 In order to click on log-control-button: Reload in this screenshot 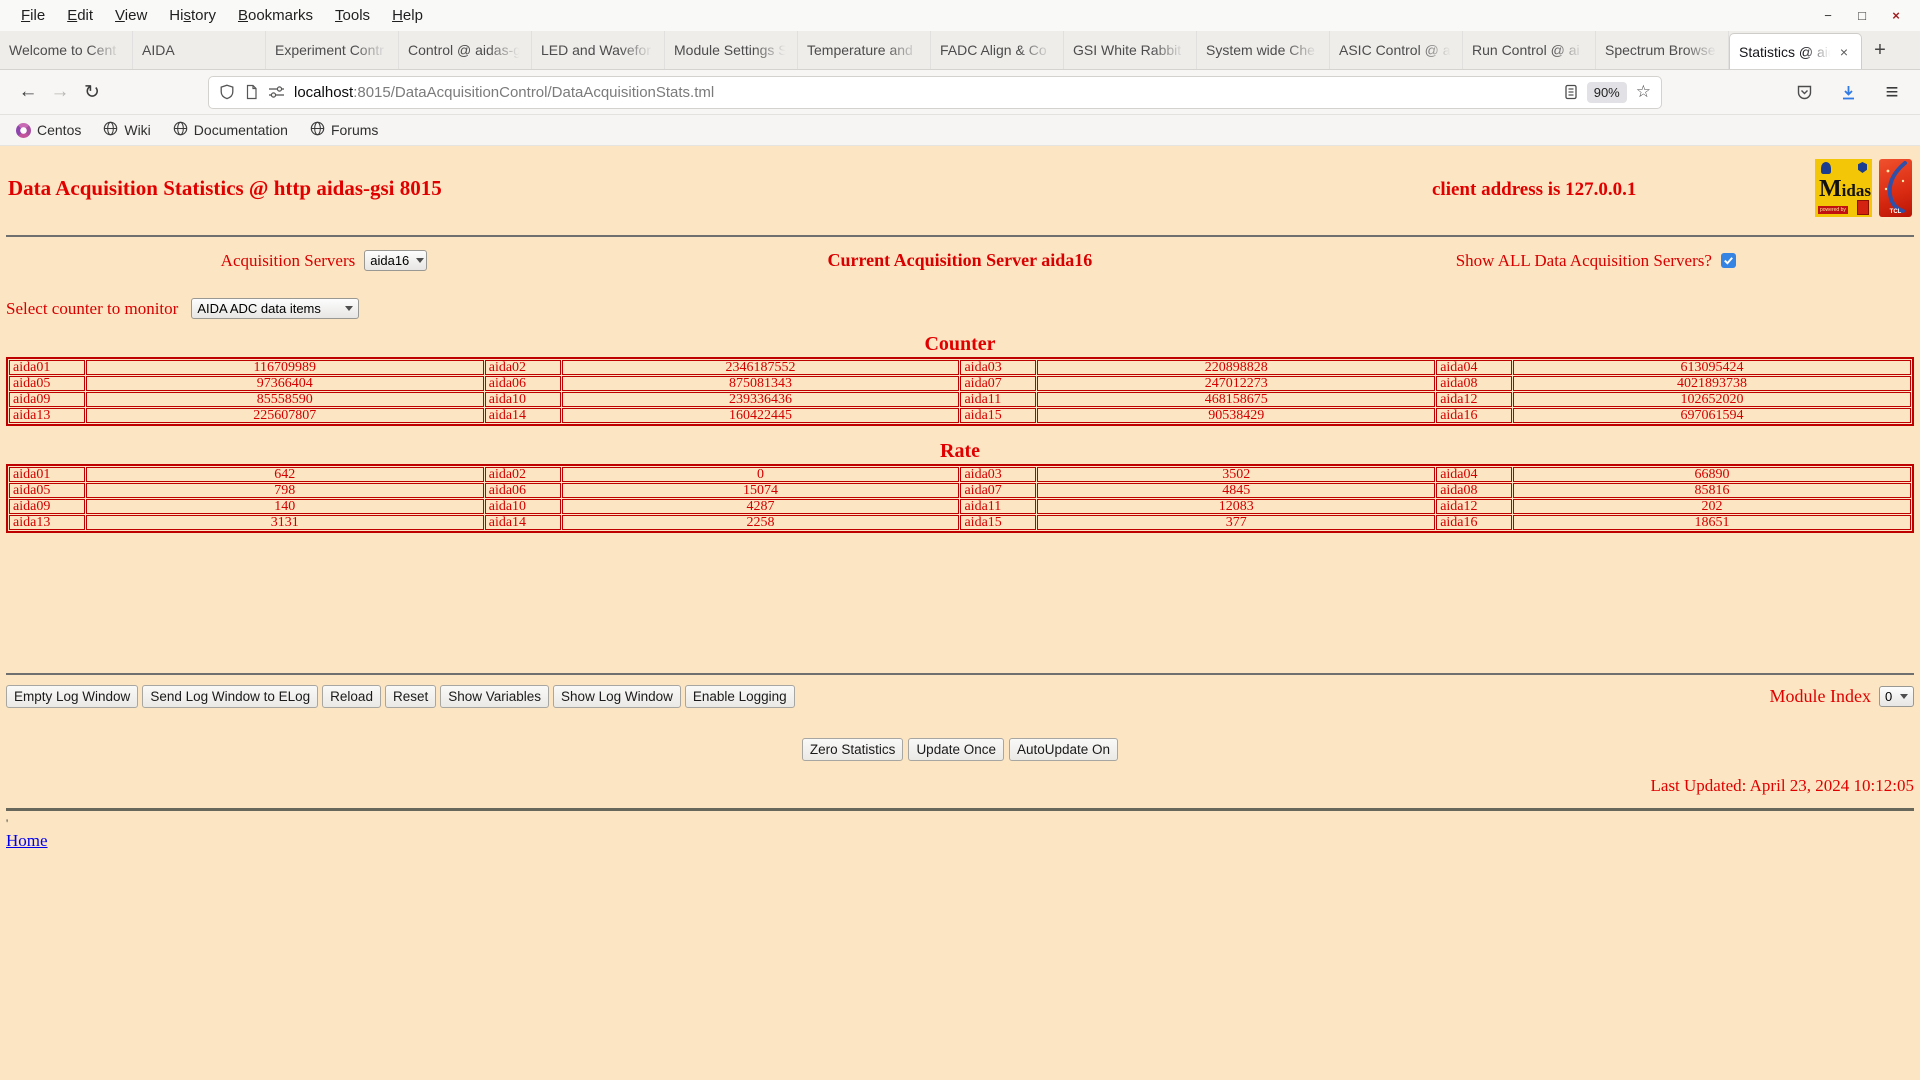, I will do `click(351, 696)`.